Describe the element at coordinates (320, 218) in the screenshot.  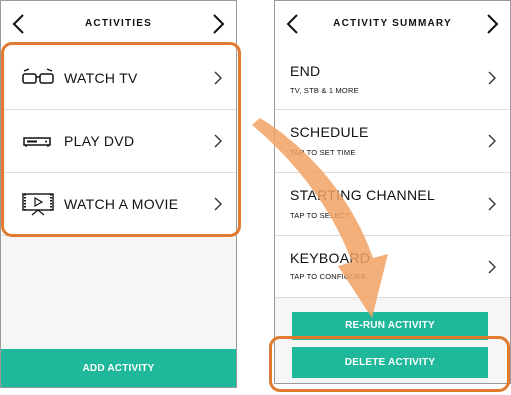
I see `flow-arrow-icon` at that location.